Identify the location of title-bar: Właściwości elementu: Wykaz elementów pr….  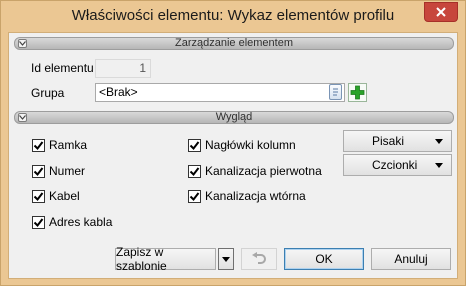
(233, 16).